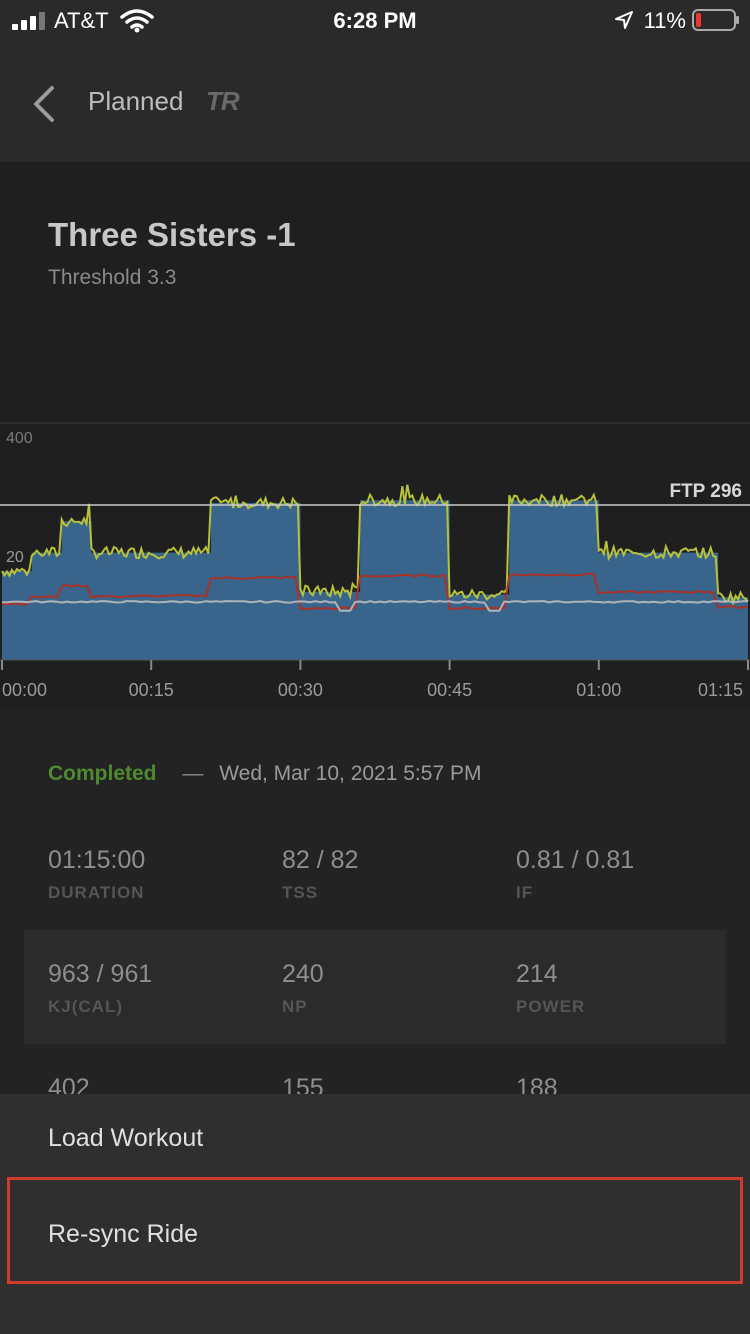  Describe the element at coordinates (715, 20) in the screenshot. I see `battery-icon` at that location.